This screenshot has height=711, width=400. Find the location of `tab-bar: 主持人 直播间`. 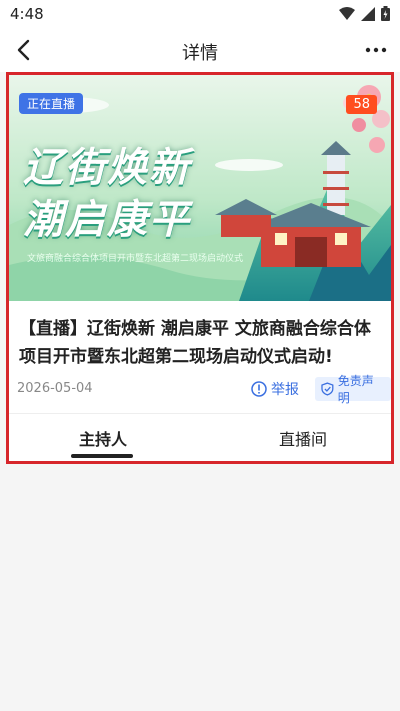

tab-bar: 主持人 直播间 is located at coordinates (200, 437).